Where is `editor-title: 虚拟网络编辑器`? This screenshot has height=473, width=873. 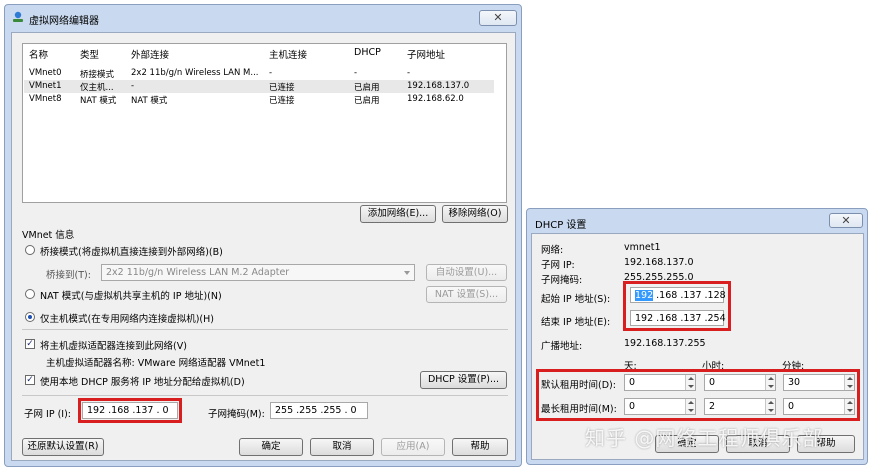 editor-title: 虚拟网络编辑器 is located at coordinates (64, 21).